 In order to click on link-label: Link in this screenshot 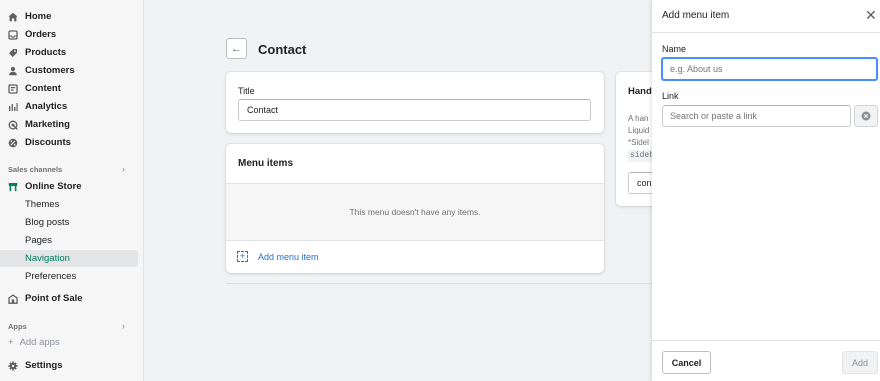, I will do `click(670, 96)`.